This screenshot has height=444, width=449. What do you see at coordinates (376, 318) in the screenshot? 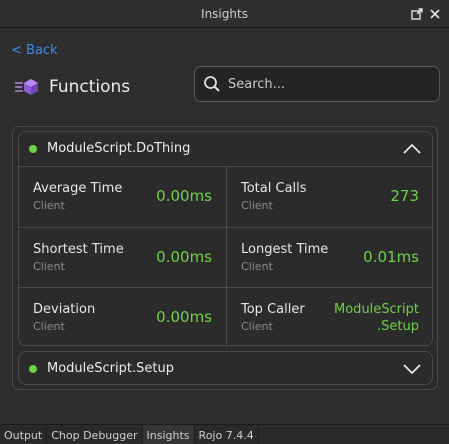
I see `top-caller-link: ModuleScript .Setup` at bounding box center [376, 318].